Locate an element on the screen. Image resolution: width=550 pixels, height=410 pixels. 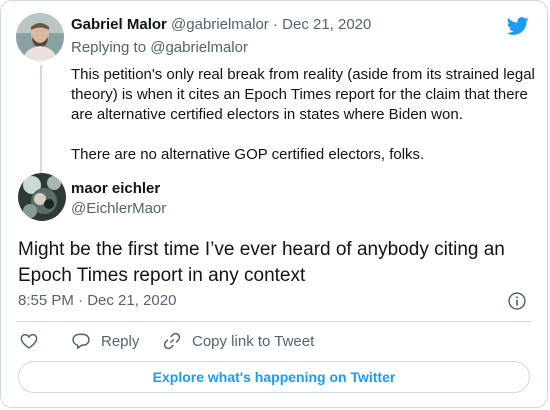
thread-connector-line is located at coordinates (41, 121).